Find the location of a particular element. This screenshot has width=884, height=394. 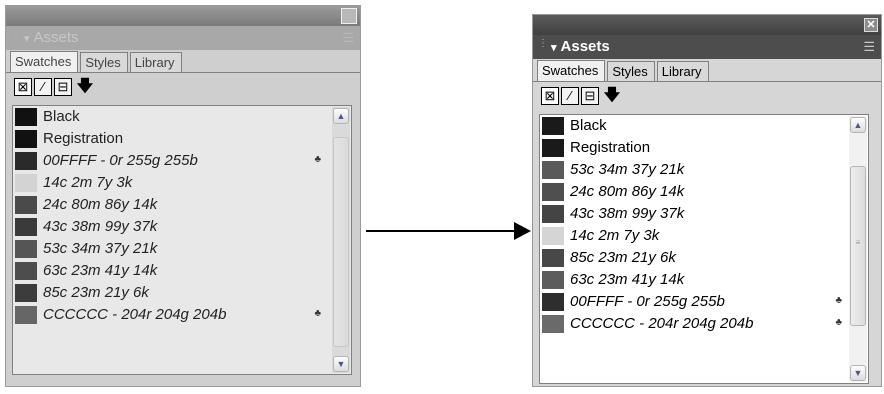

transition-arrow-head is located at coordinates (522, 231).